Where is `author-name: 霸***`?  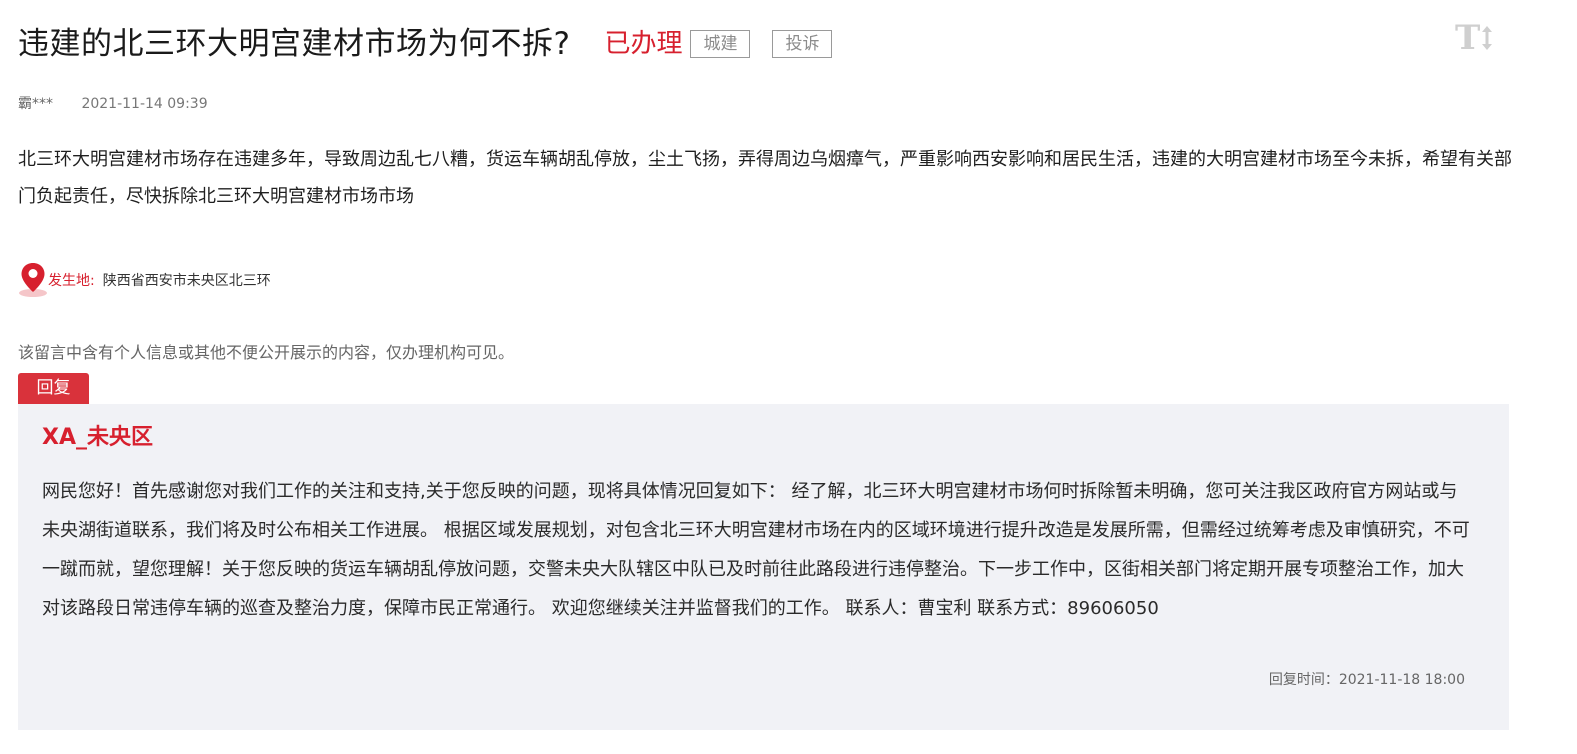
author-name: 霸*** is located at coordinates (35, 104).